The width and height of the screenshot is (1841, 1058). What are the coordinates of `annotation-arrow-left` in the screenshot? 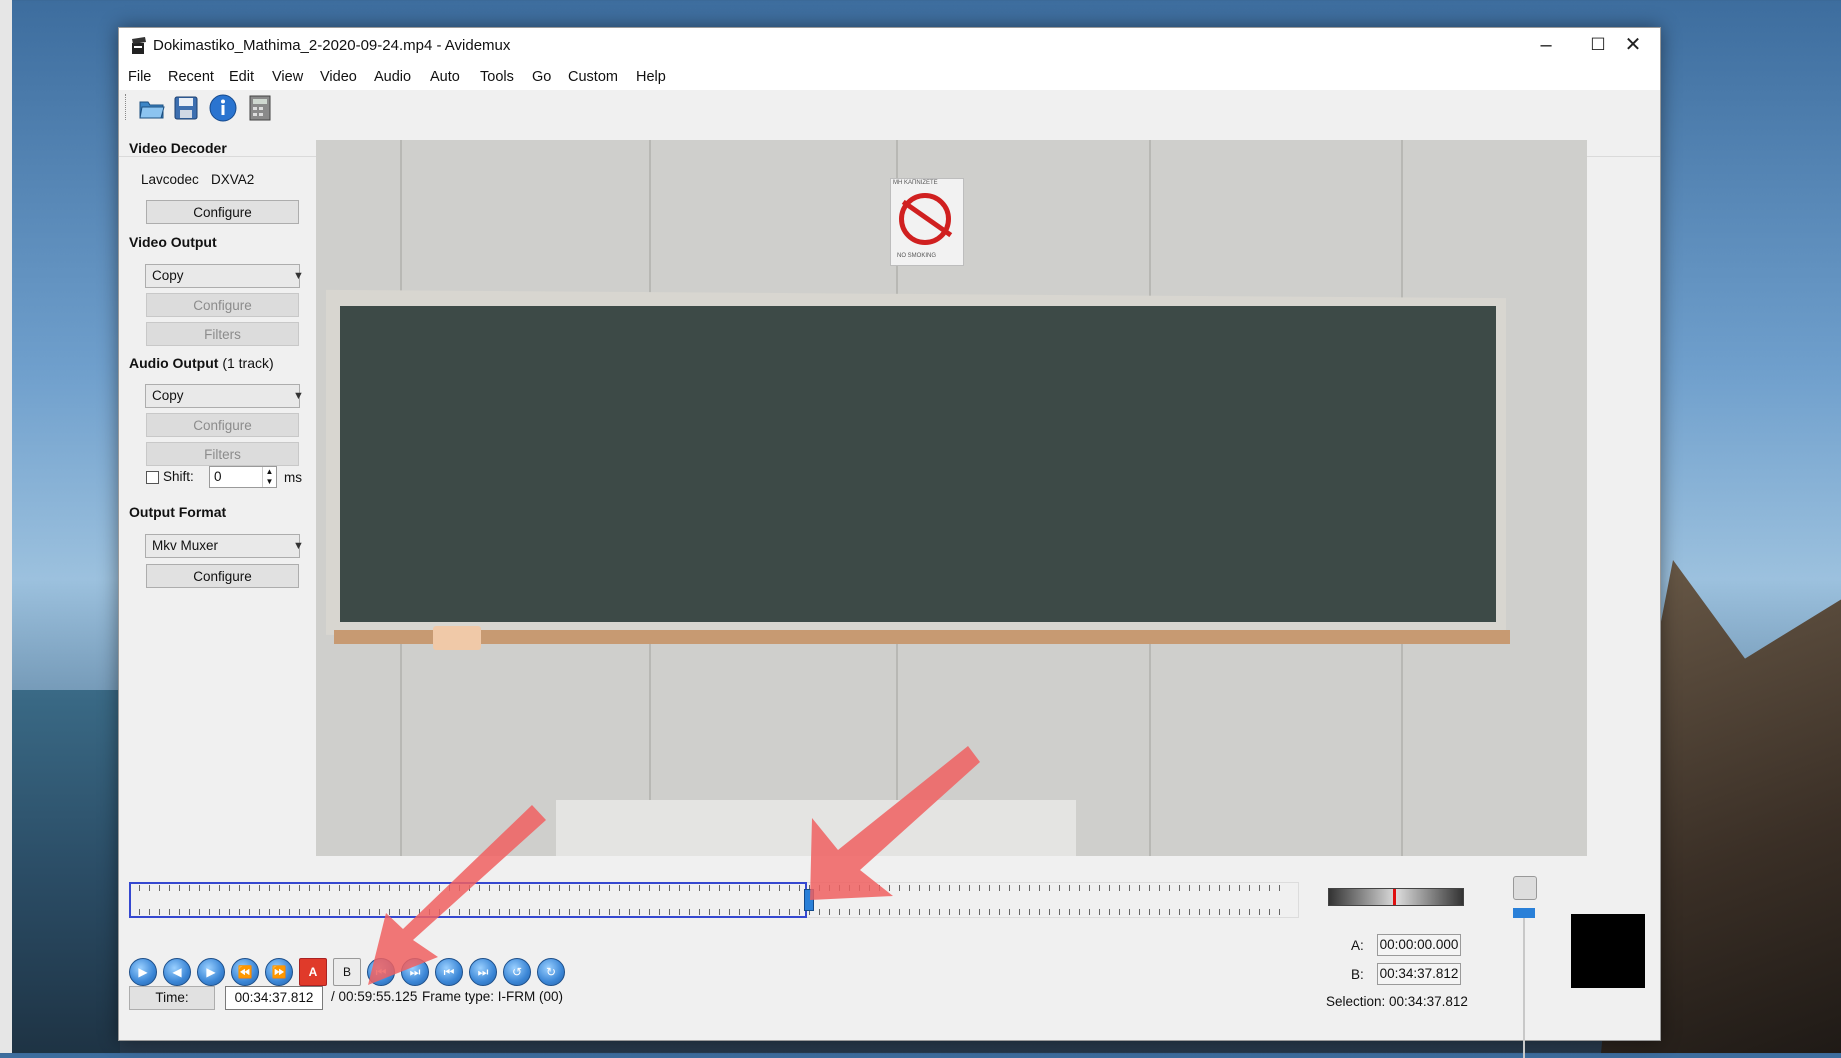 It's located at (457, 895).